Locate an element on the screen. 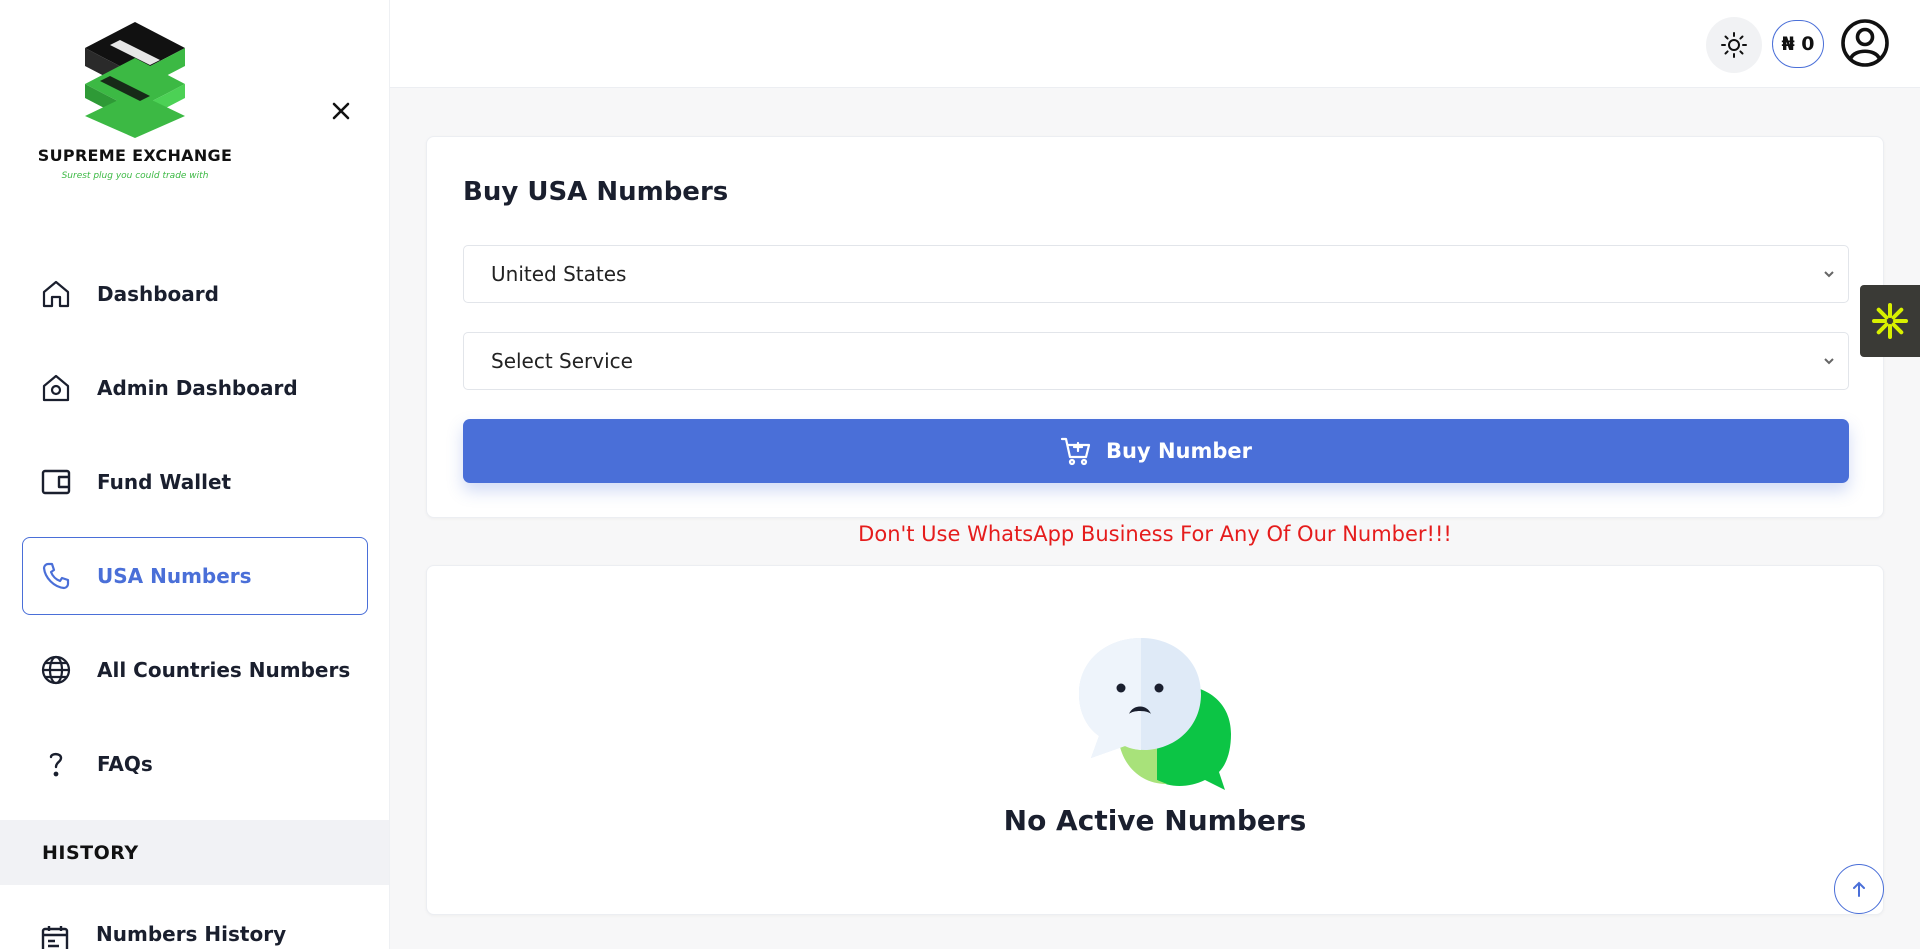 The image size is (1920, 949). asterisk-icon is located at coordinates (1890, 321).